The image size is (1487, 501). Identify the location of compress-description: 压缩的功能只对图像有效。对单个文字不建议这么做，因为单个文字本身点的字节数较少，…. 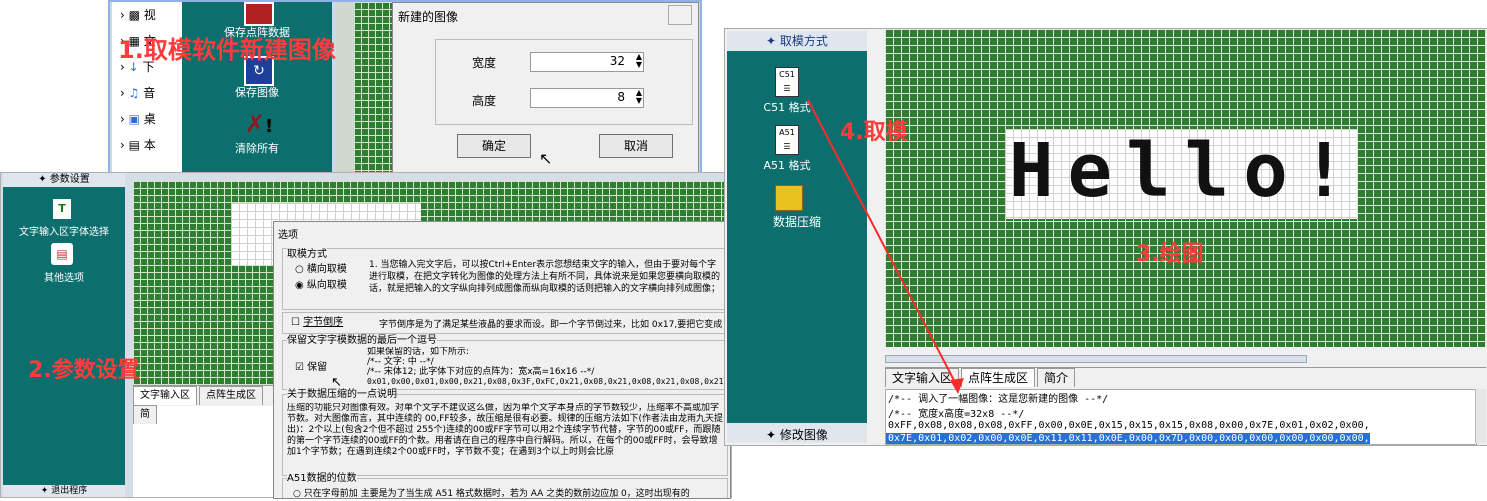
(505, 430).